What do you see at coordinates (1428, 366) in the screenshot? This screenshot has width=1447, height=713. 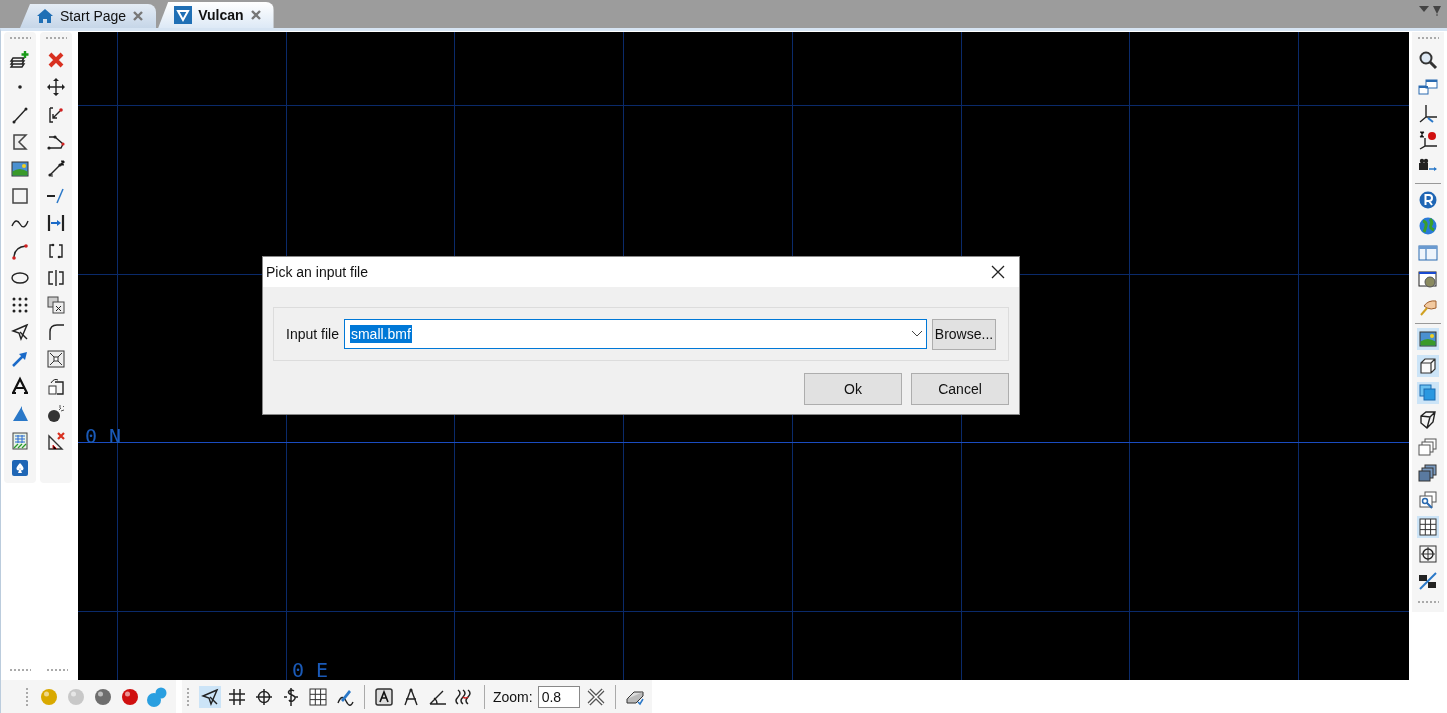 I see `cube-icon` at bounding box center [1428, 366].